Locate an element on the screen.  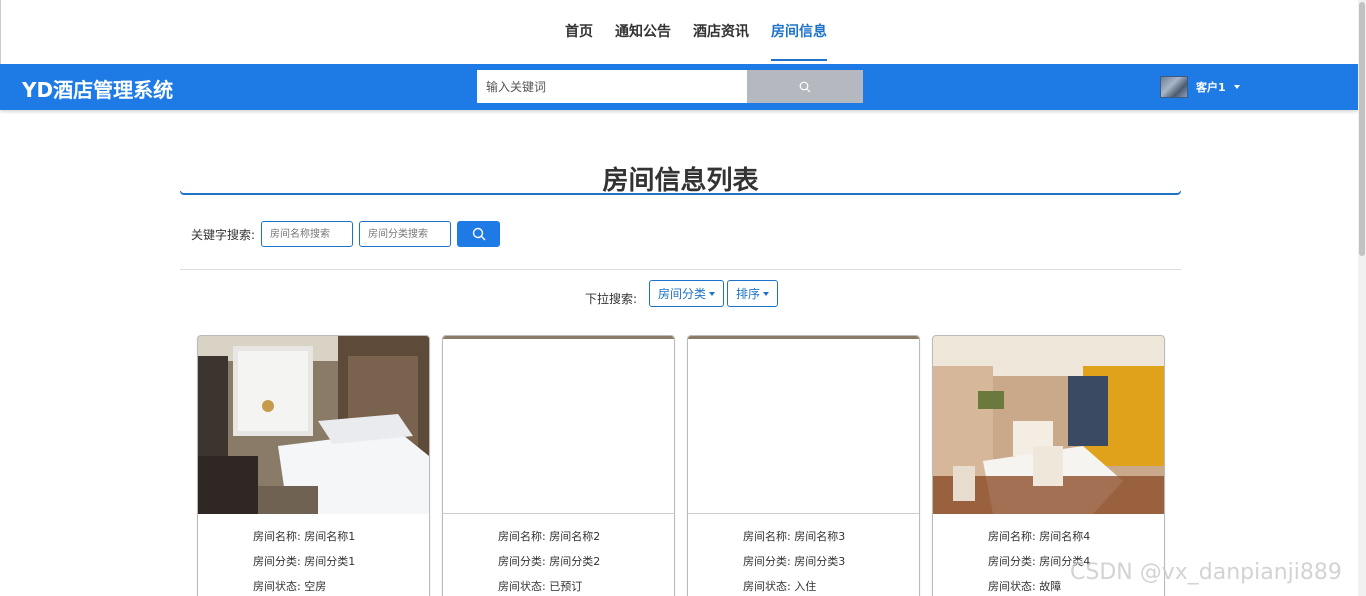
room-status: 房间状态: 已预订 is located at coordinates (540, 586).